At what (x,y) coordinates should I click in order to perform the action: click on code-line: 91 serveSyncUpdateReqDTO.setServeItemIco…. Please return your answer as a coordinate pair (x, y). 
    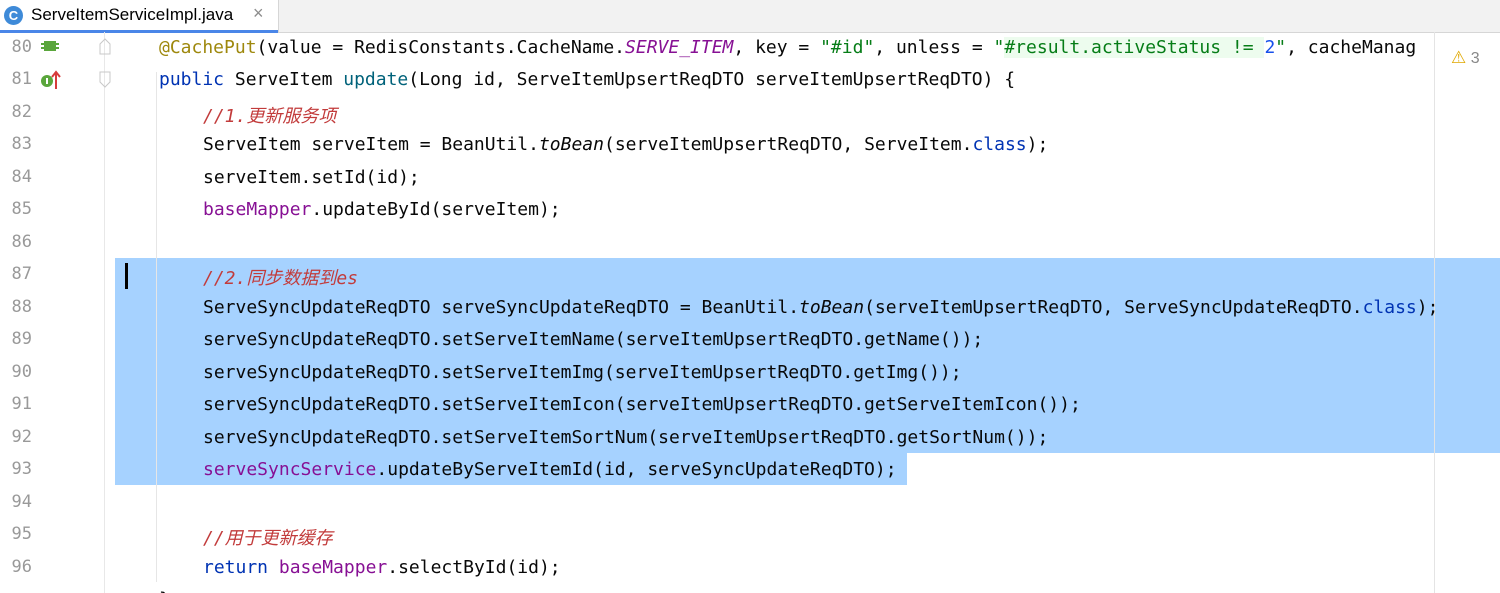
    Looking at the image, I should click on (750, 405).